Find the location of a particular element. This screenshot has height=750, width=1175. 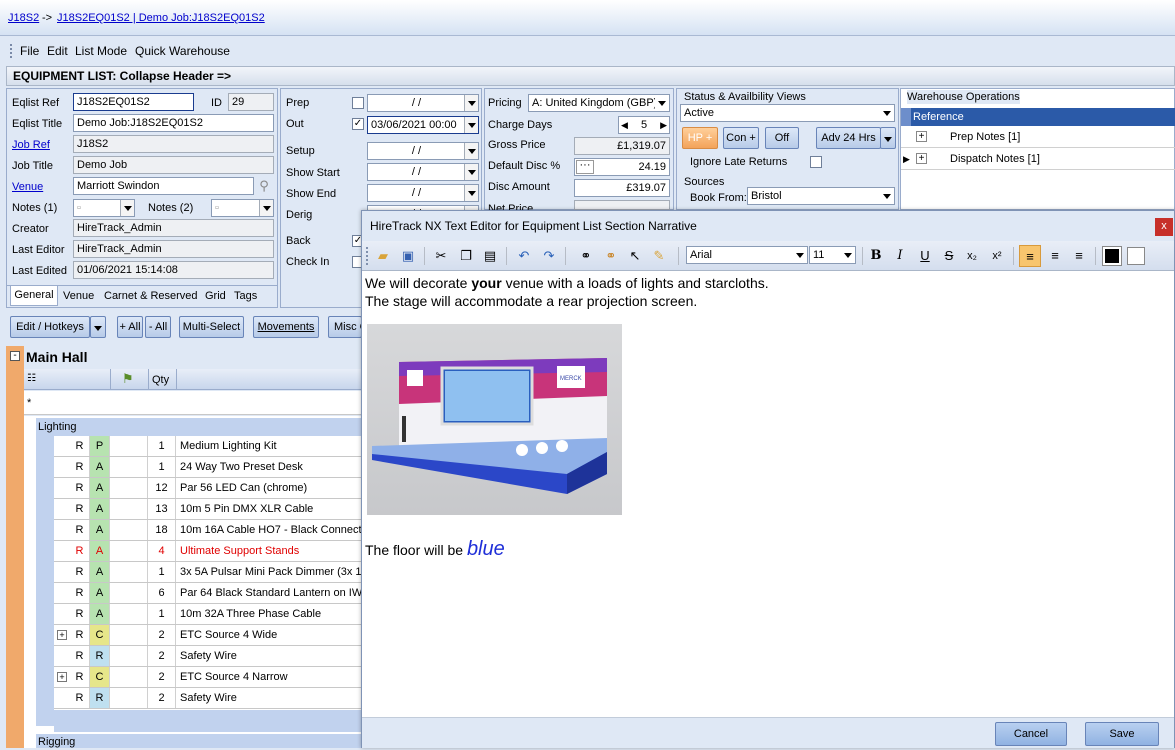

copy-icon: ❐ is located at coordinates (466, 256).